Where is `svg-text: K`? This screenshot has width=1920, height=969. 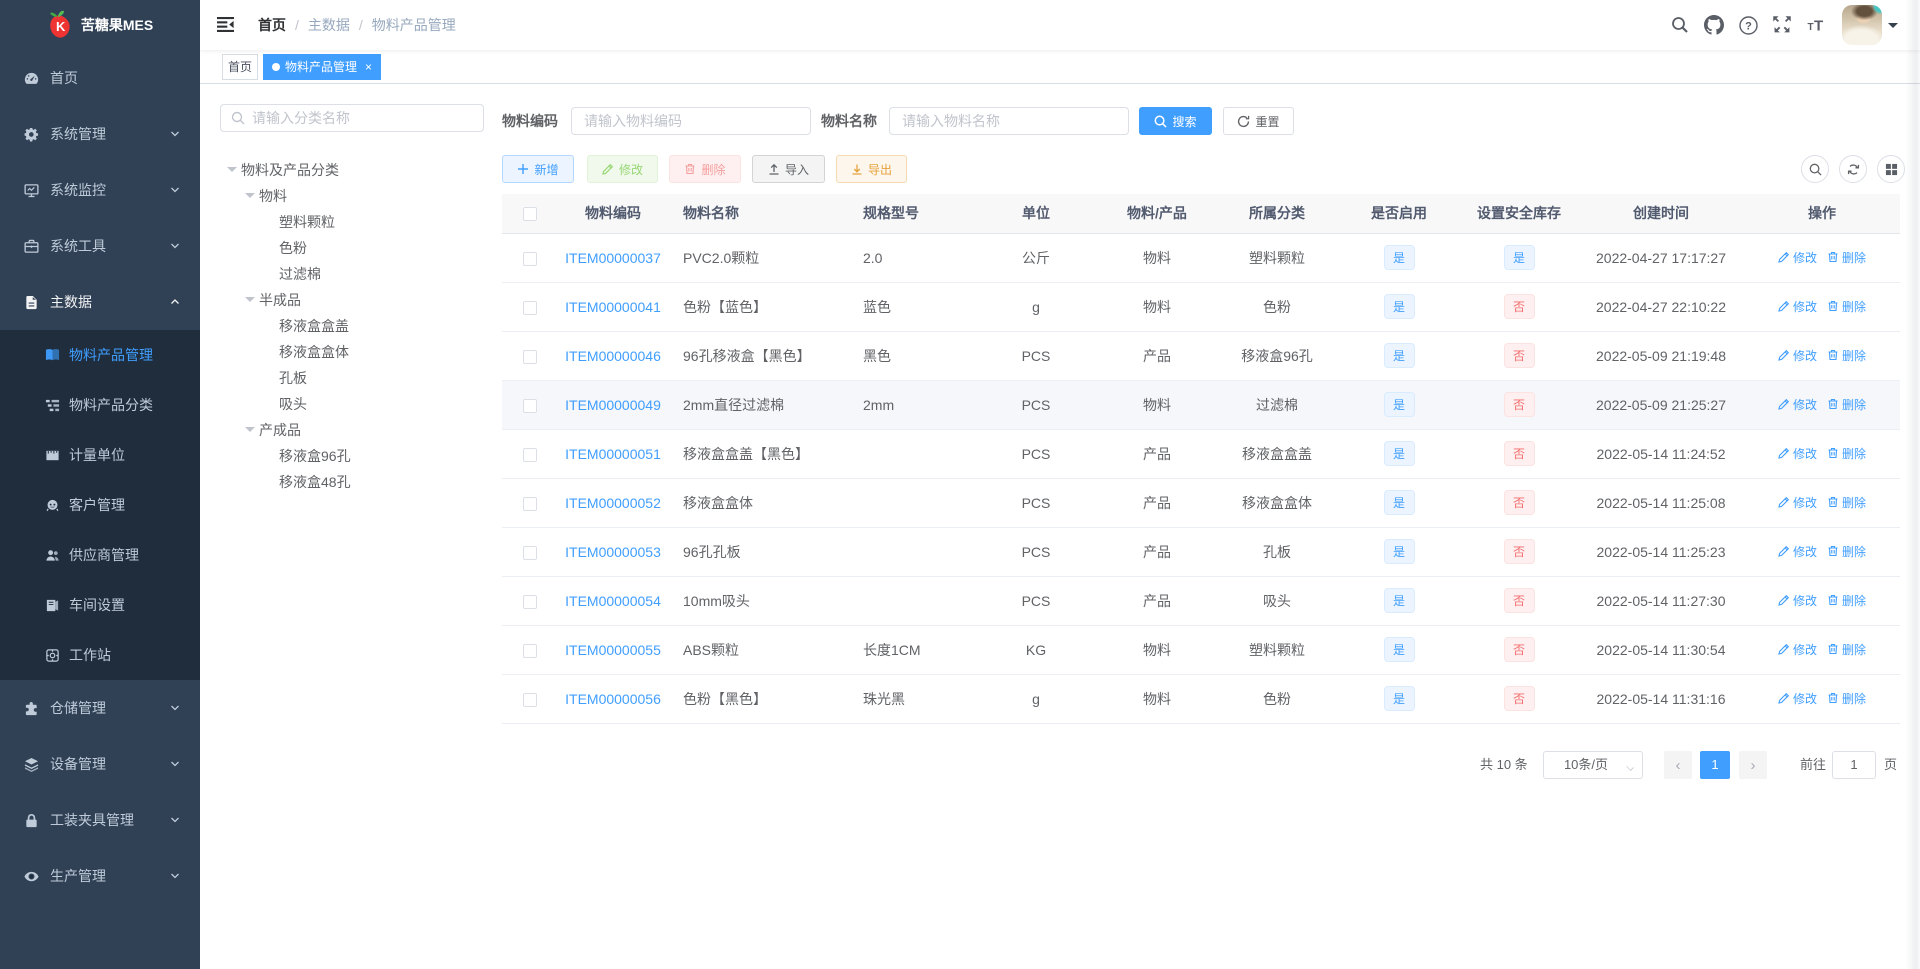 svg-text: K is located at coordinates (61, 26).